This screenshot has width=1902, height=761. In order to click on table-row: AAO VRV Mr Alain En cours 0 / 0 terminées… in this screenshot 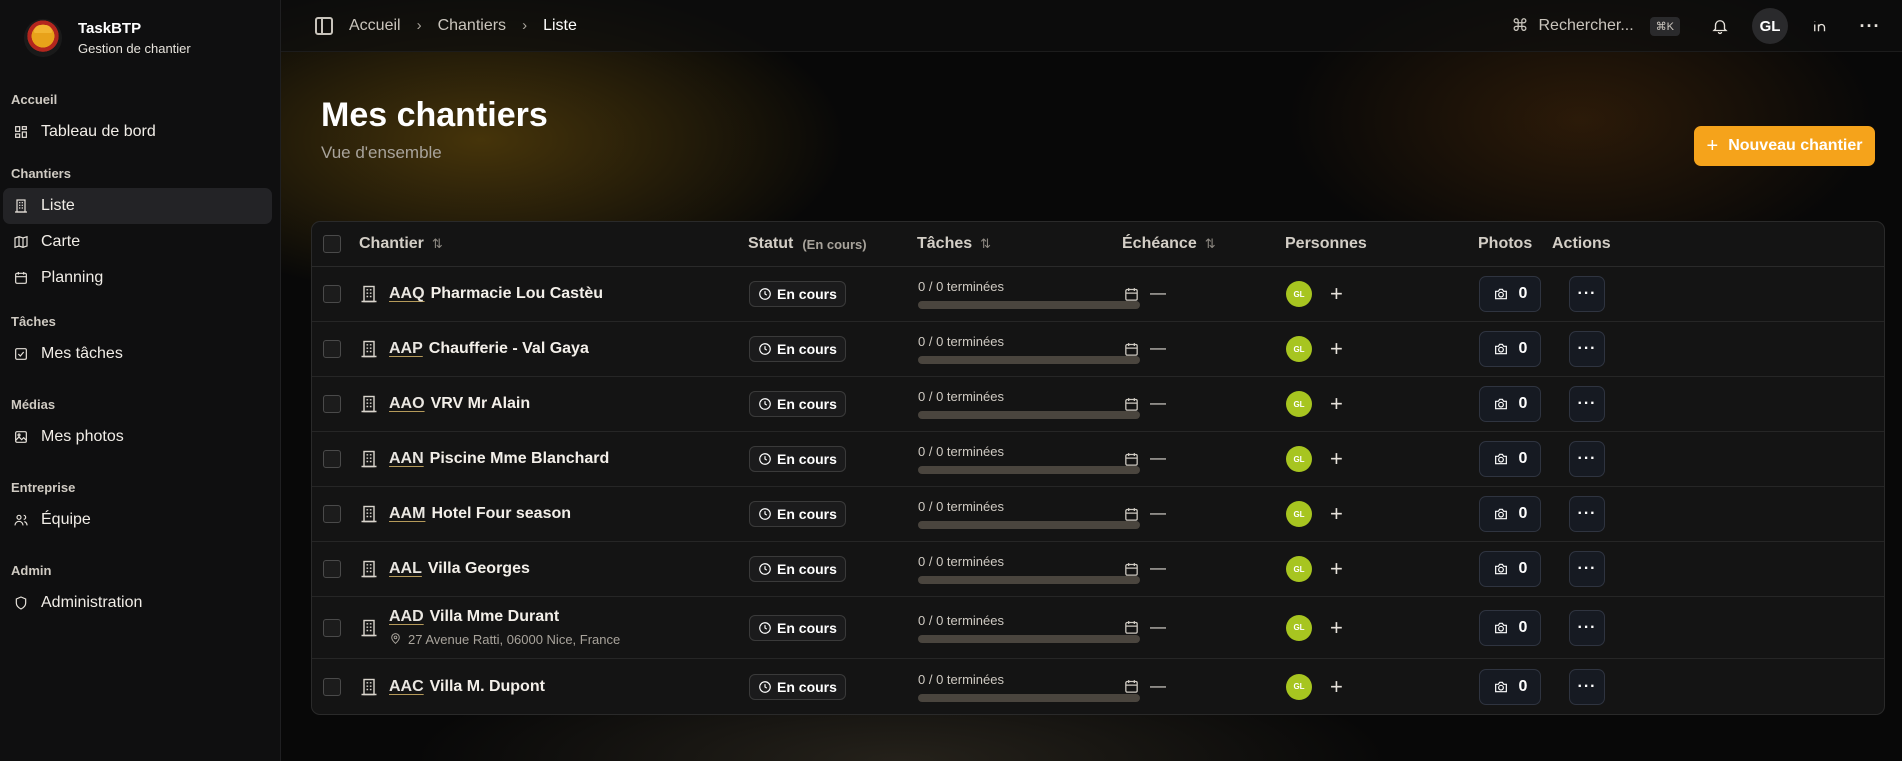, I will do `click(1098, 404)`.